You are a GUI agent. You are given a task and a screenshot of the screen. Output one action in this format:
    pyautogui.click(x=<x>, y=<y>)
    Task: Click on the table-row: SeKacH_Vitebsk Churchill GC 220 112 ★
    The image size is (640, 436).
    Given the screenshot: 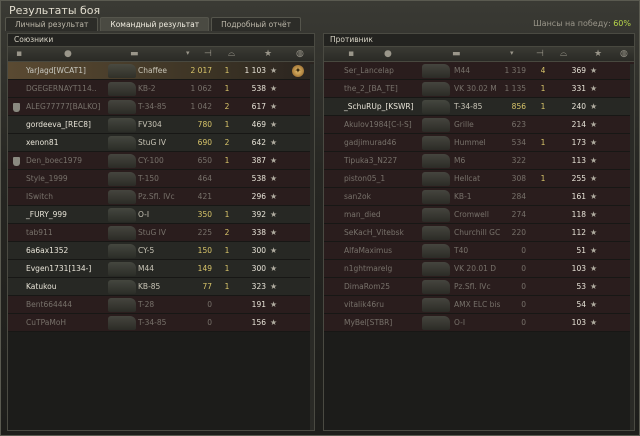 What is the action you would take?
    pyautogui.click(x=479, y=233)
    